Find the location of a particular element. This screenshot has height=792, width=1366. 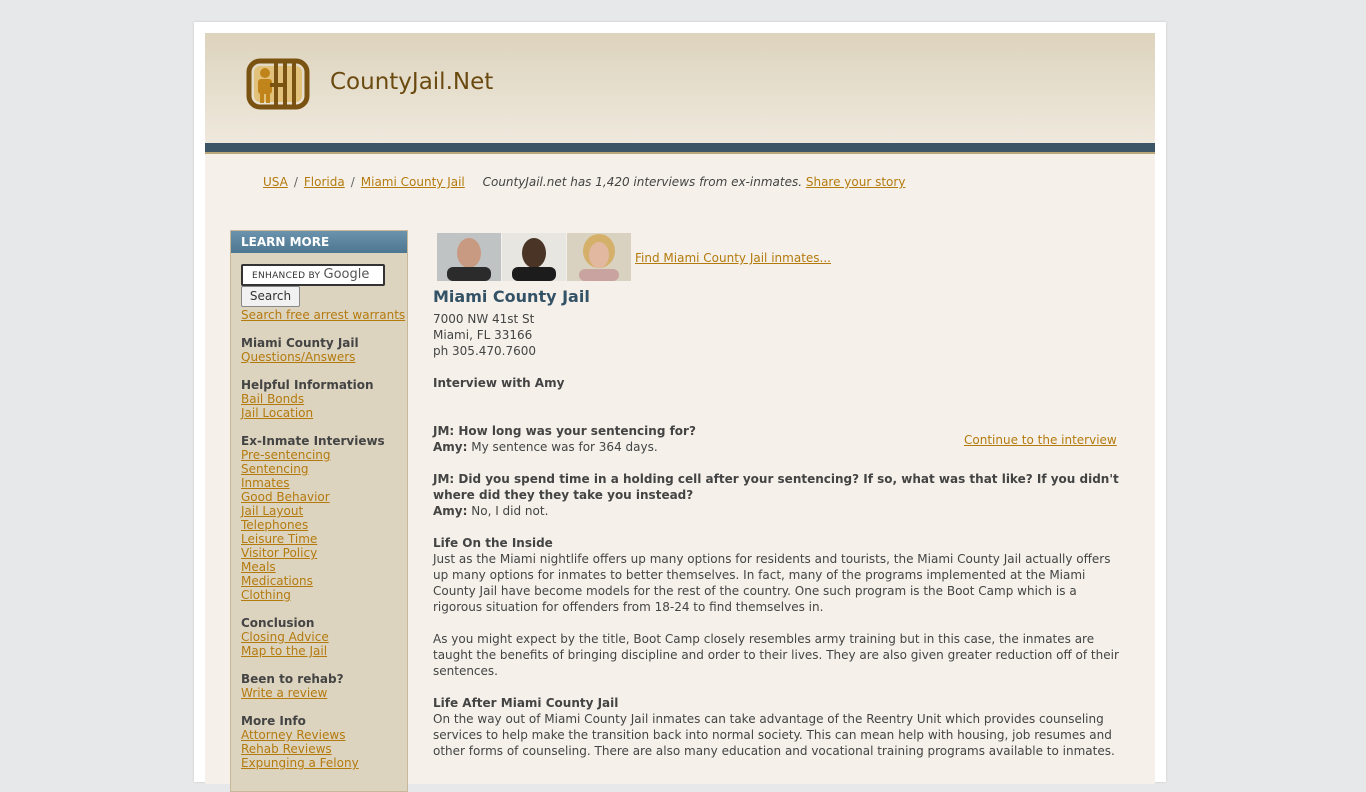

share-story-link: Share your story is located at coordinates (856, 182).